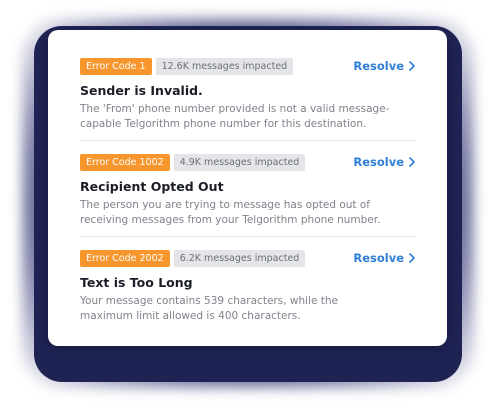  What do you see at coordinates (239, 162) in the screenshot?
I see `impact-count-badge: 4.9K messages impacted` at bounding box center [239, 162].